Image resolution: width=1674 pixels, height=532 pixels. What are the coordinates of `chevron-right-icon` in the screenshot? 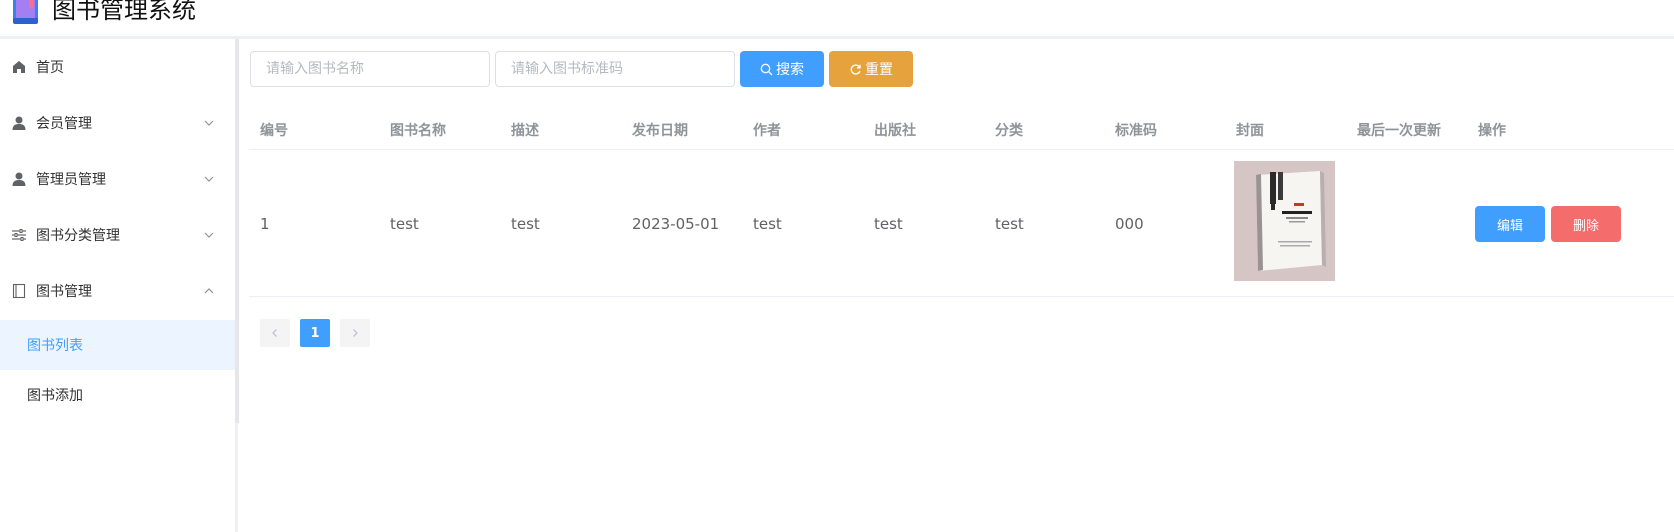 It's located at (355, 333).